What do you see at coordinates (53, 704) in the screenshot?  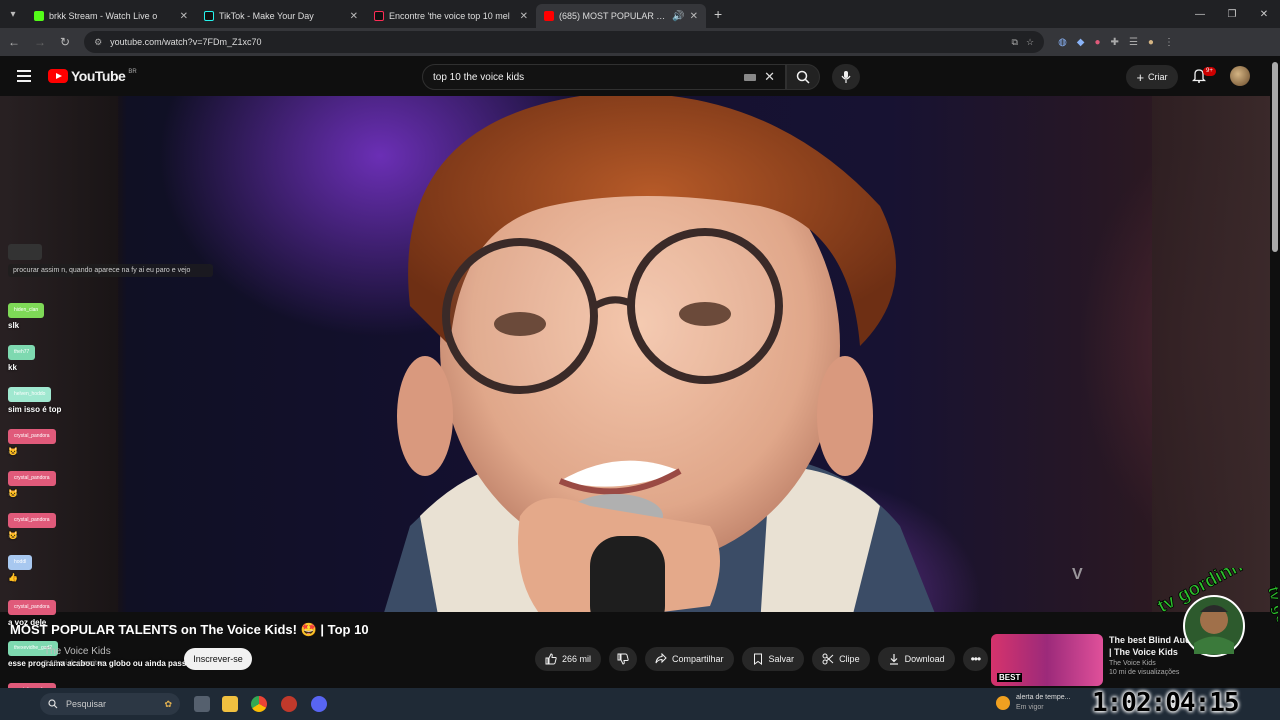 I see `search-icon` at bounding box center [53, 704].